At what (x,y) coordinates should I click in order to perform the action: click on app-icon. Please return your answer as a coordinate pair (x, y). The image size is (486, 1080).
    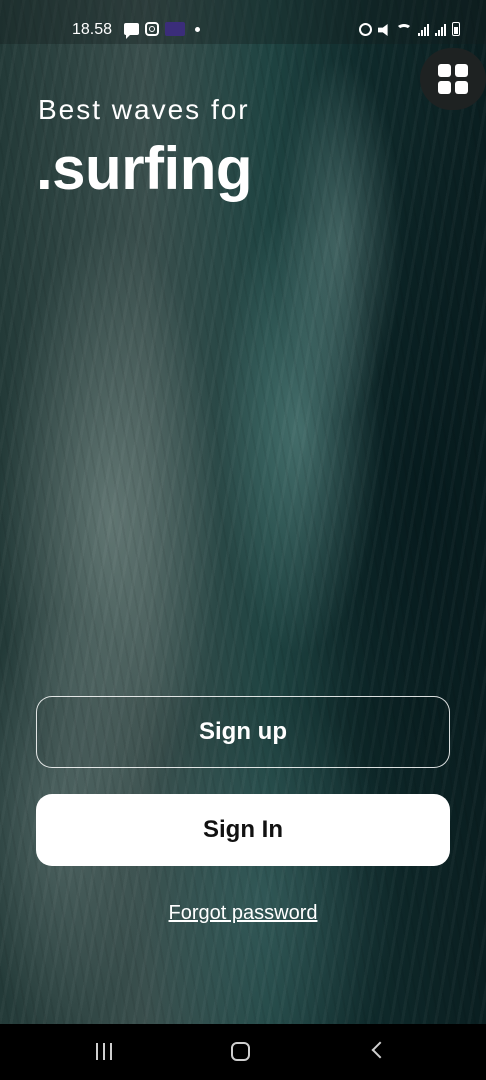
    Looking at the image, I should click on (175, 29).